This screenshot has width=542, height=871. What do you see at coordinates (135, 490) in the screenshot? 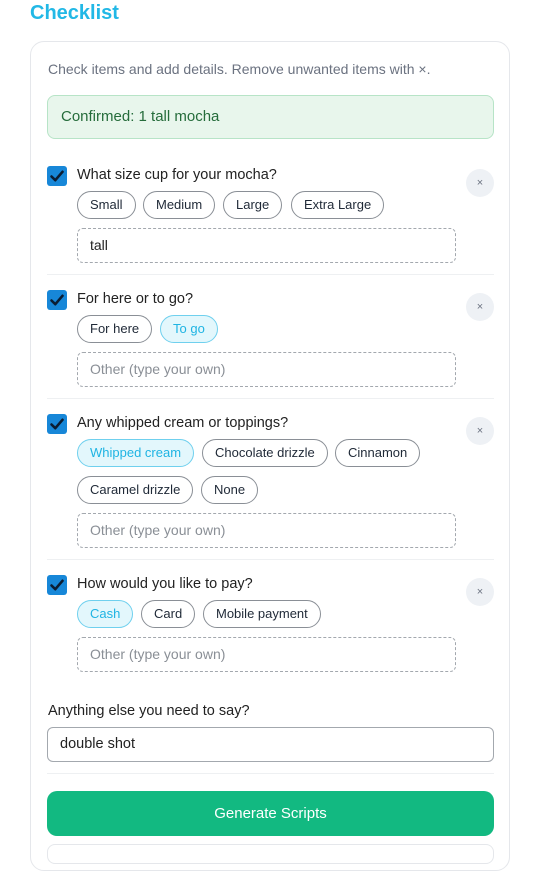
I see `option-chip-caramel-drizzle: Caramel drizzle` at bounding box center [135, 490].